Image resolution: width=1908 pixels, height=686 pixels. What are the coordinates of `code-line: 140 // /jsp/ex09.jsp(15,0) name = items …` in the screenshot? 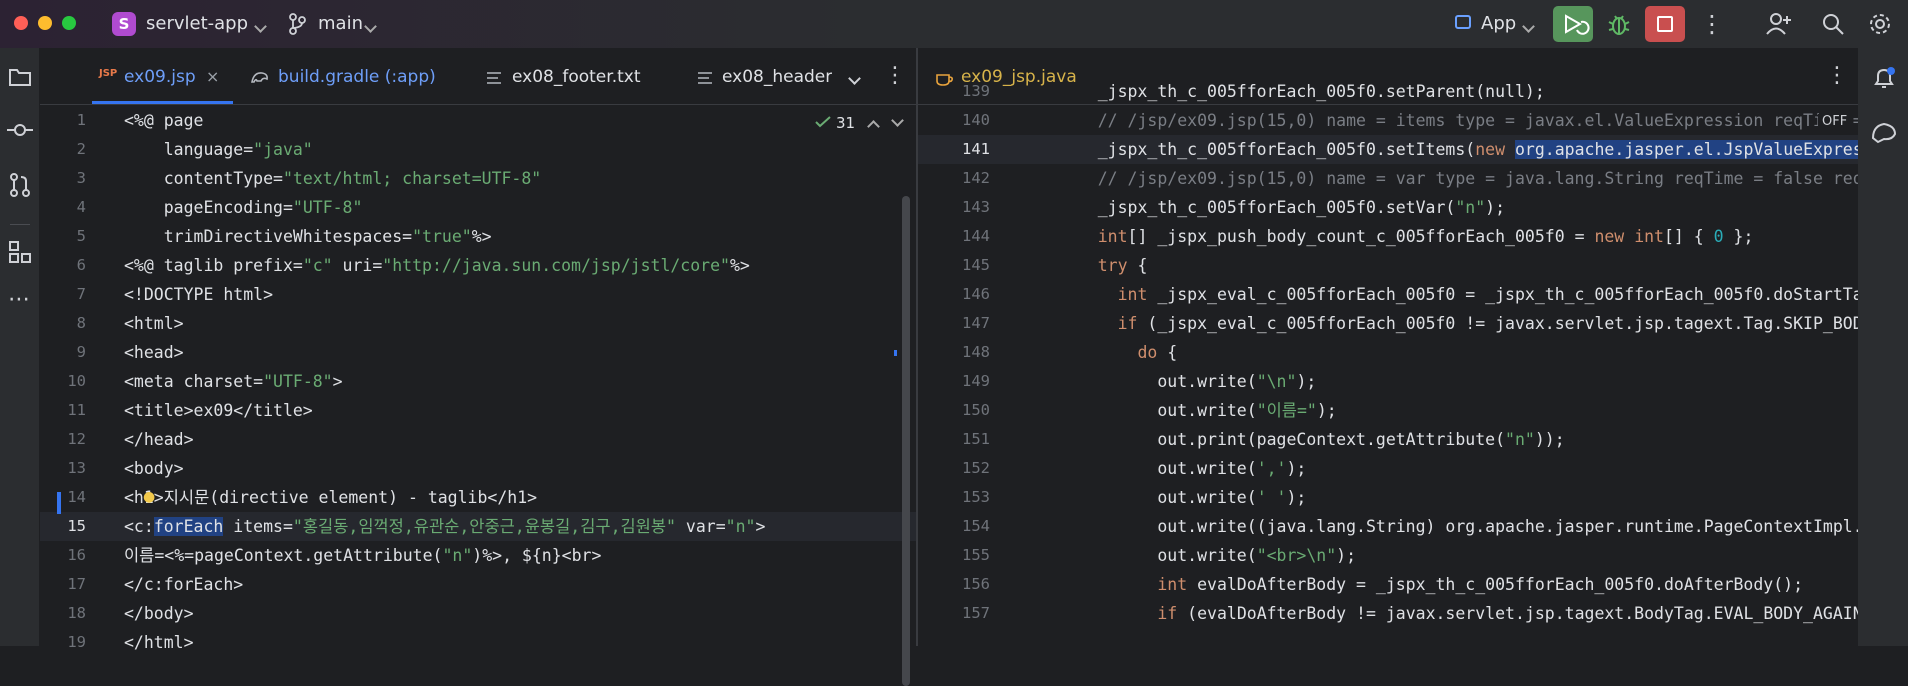 It's located at (1388, 120).